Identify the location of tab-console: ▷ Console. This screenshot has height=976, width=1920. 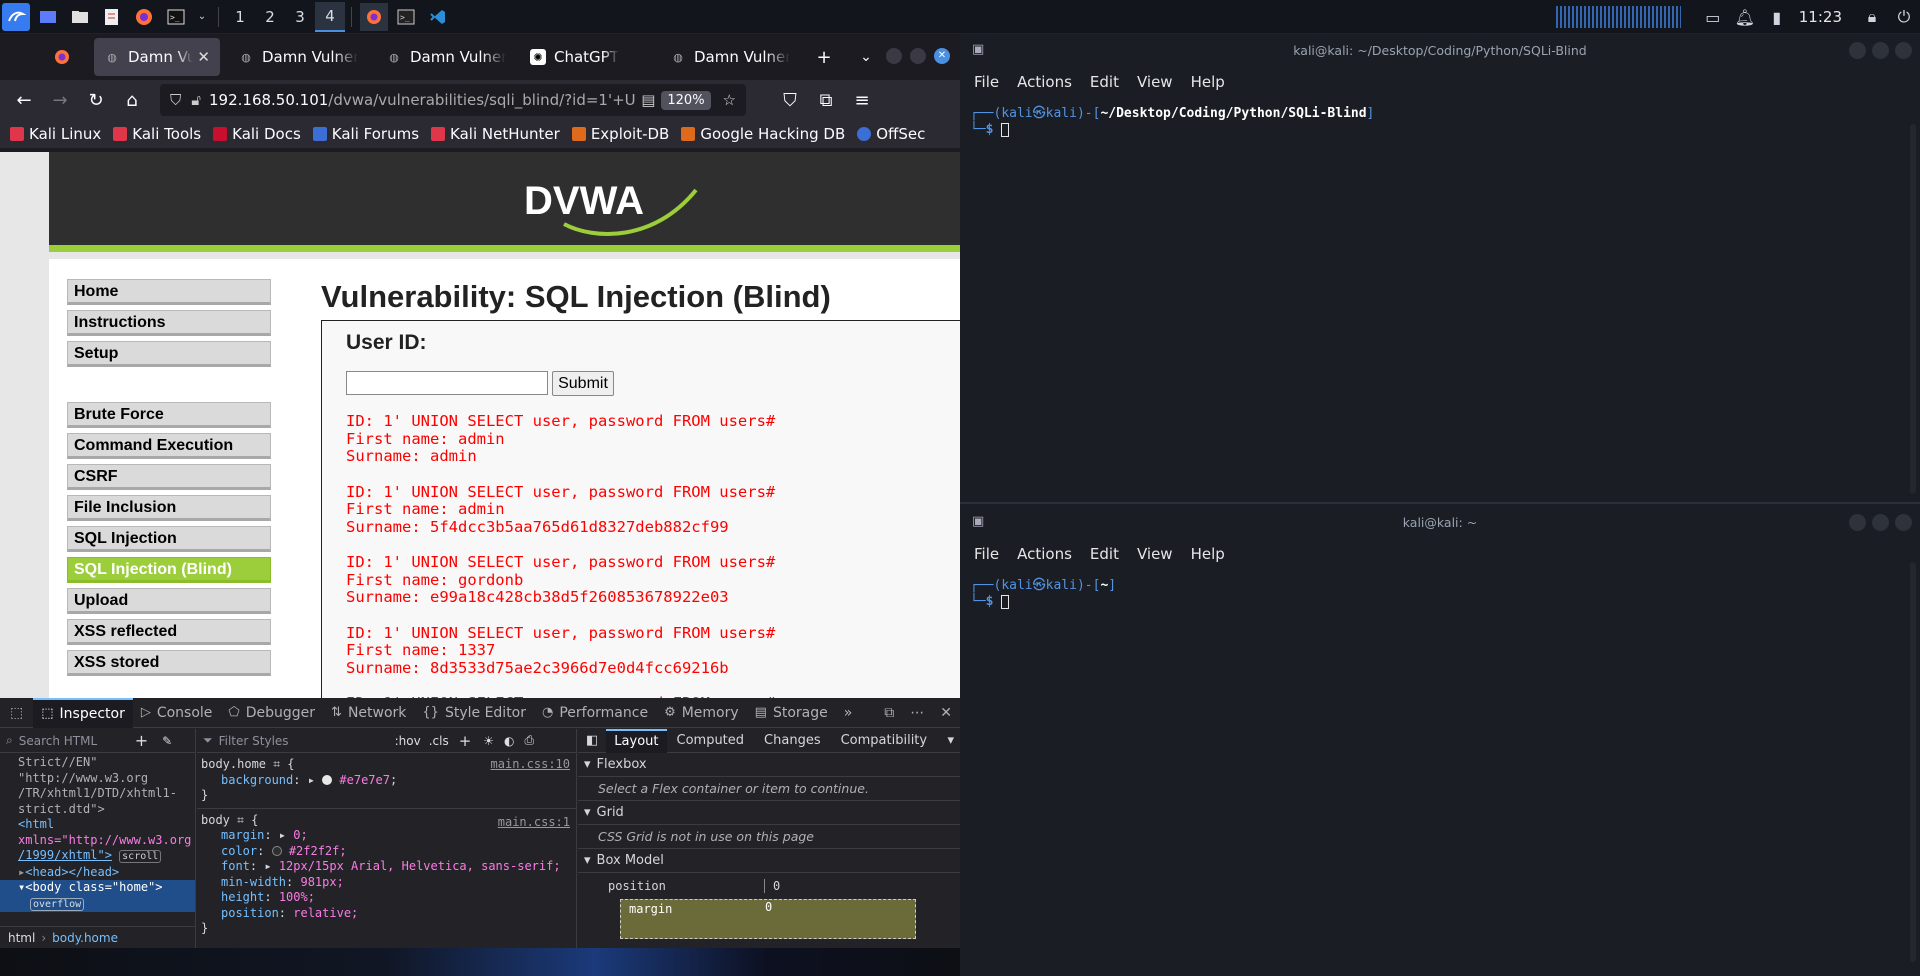
(177, 713).